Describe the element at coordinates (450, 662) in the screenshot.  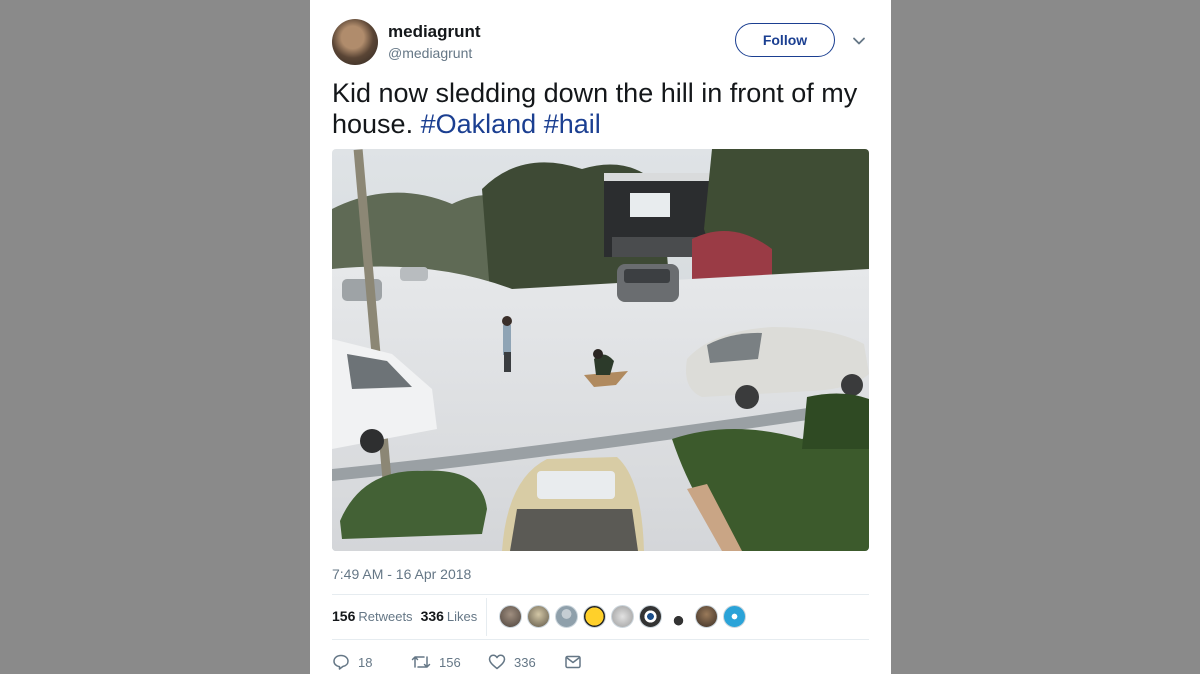
I see `retweet-count: 156` at that location.